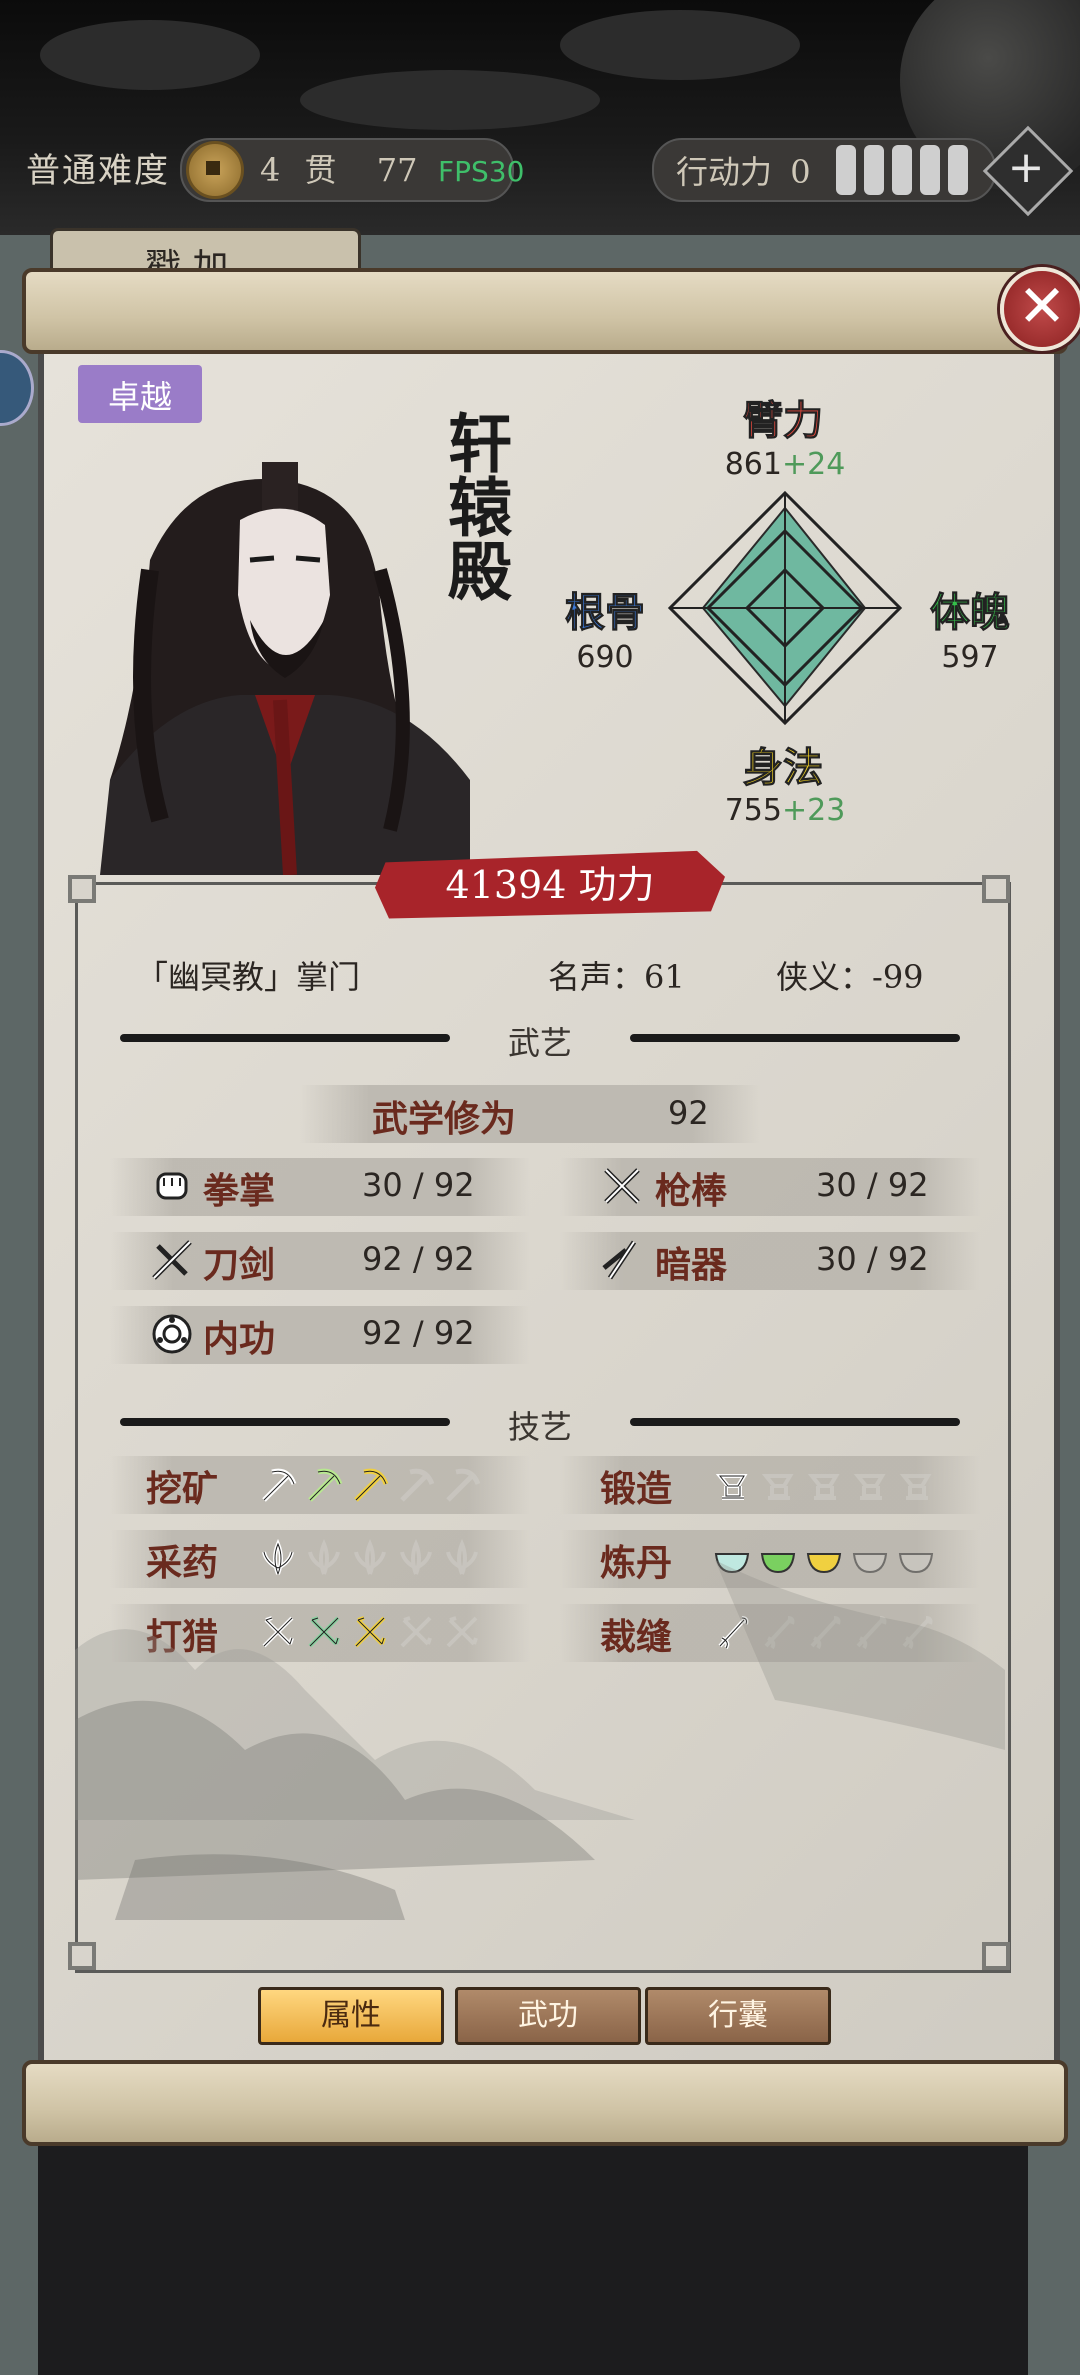 Image resolution: width=1080 pixels, height=2375 pixels. I want to click on character-name: 轩辕殿, so click(474, 506).